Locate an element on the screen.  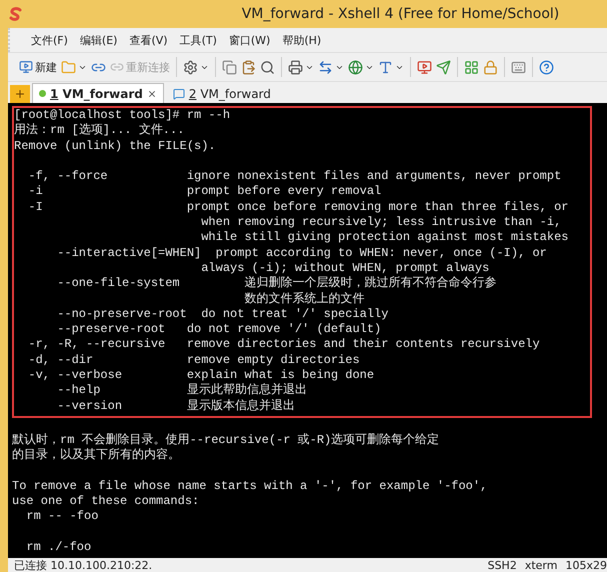
printer-button is located at coordinates (301, 67).